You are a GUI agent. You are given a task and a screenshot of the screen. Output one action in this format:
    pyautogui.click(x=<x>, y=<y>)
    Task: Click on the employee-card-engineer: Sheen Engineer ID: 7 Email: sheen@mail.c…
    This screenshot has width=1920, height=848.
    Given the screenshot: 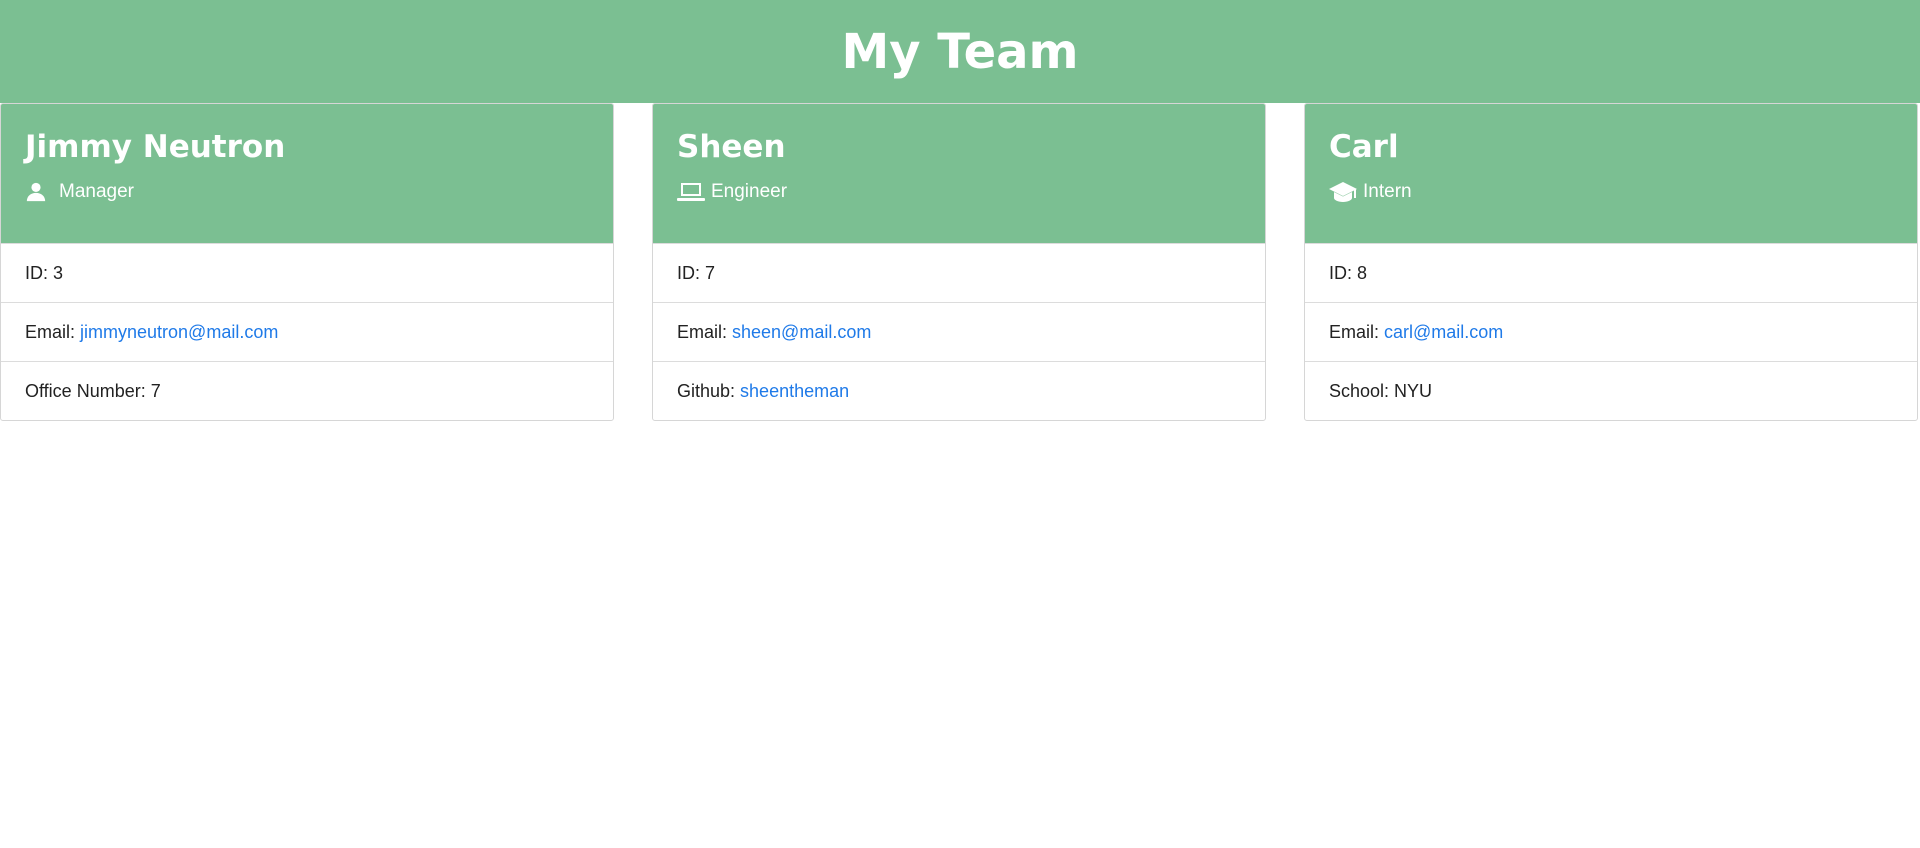 What is the action you would take?
    pyautogui.click(x=959, y=262)
    